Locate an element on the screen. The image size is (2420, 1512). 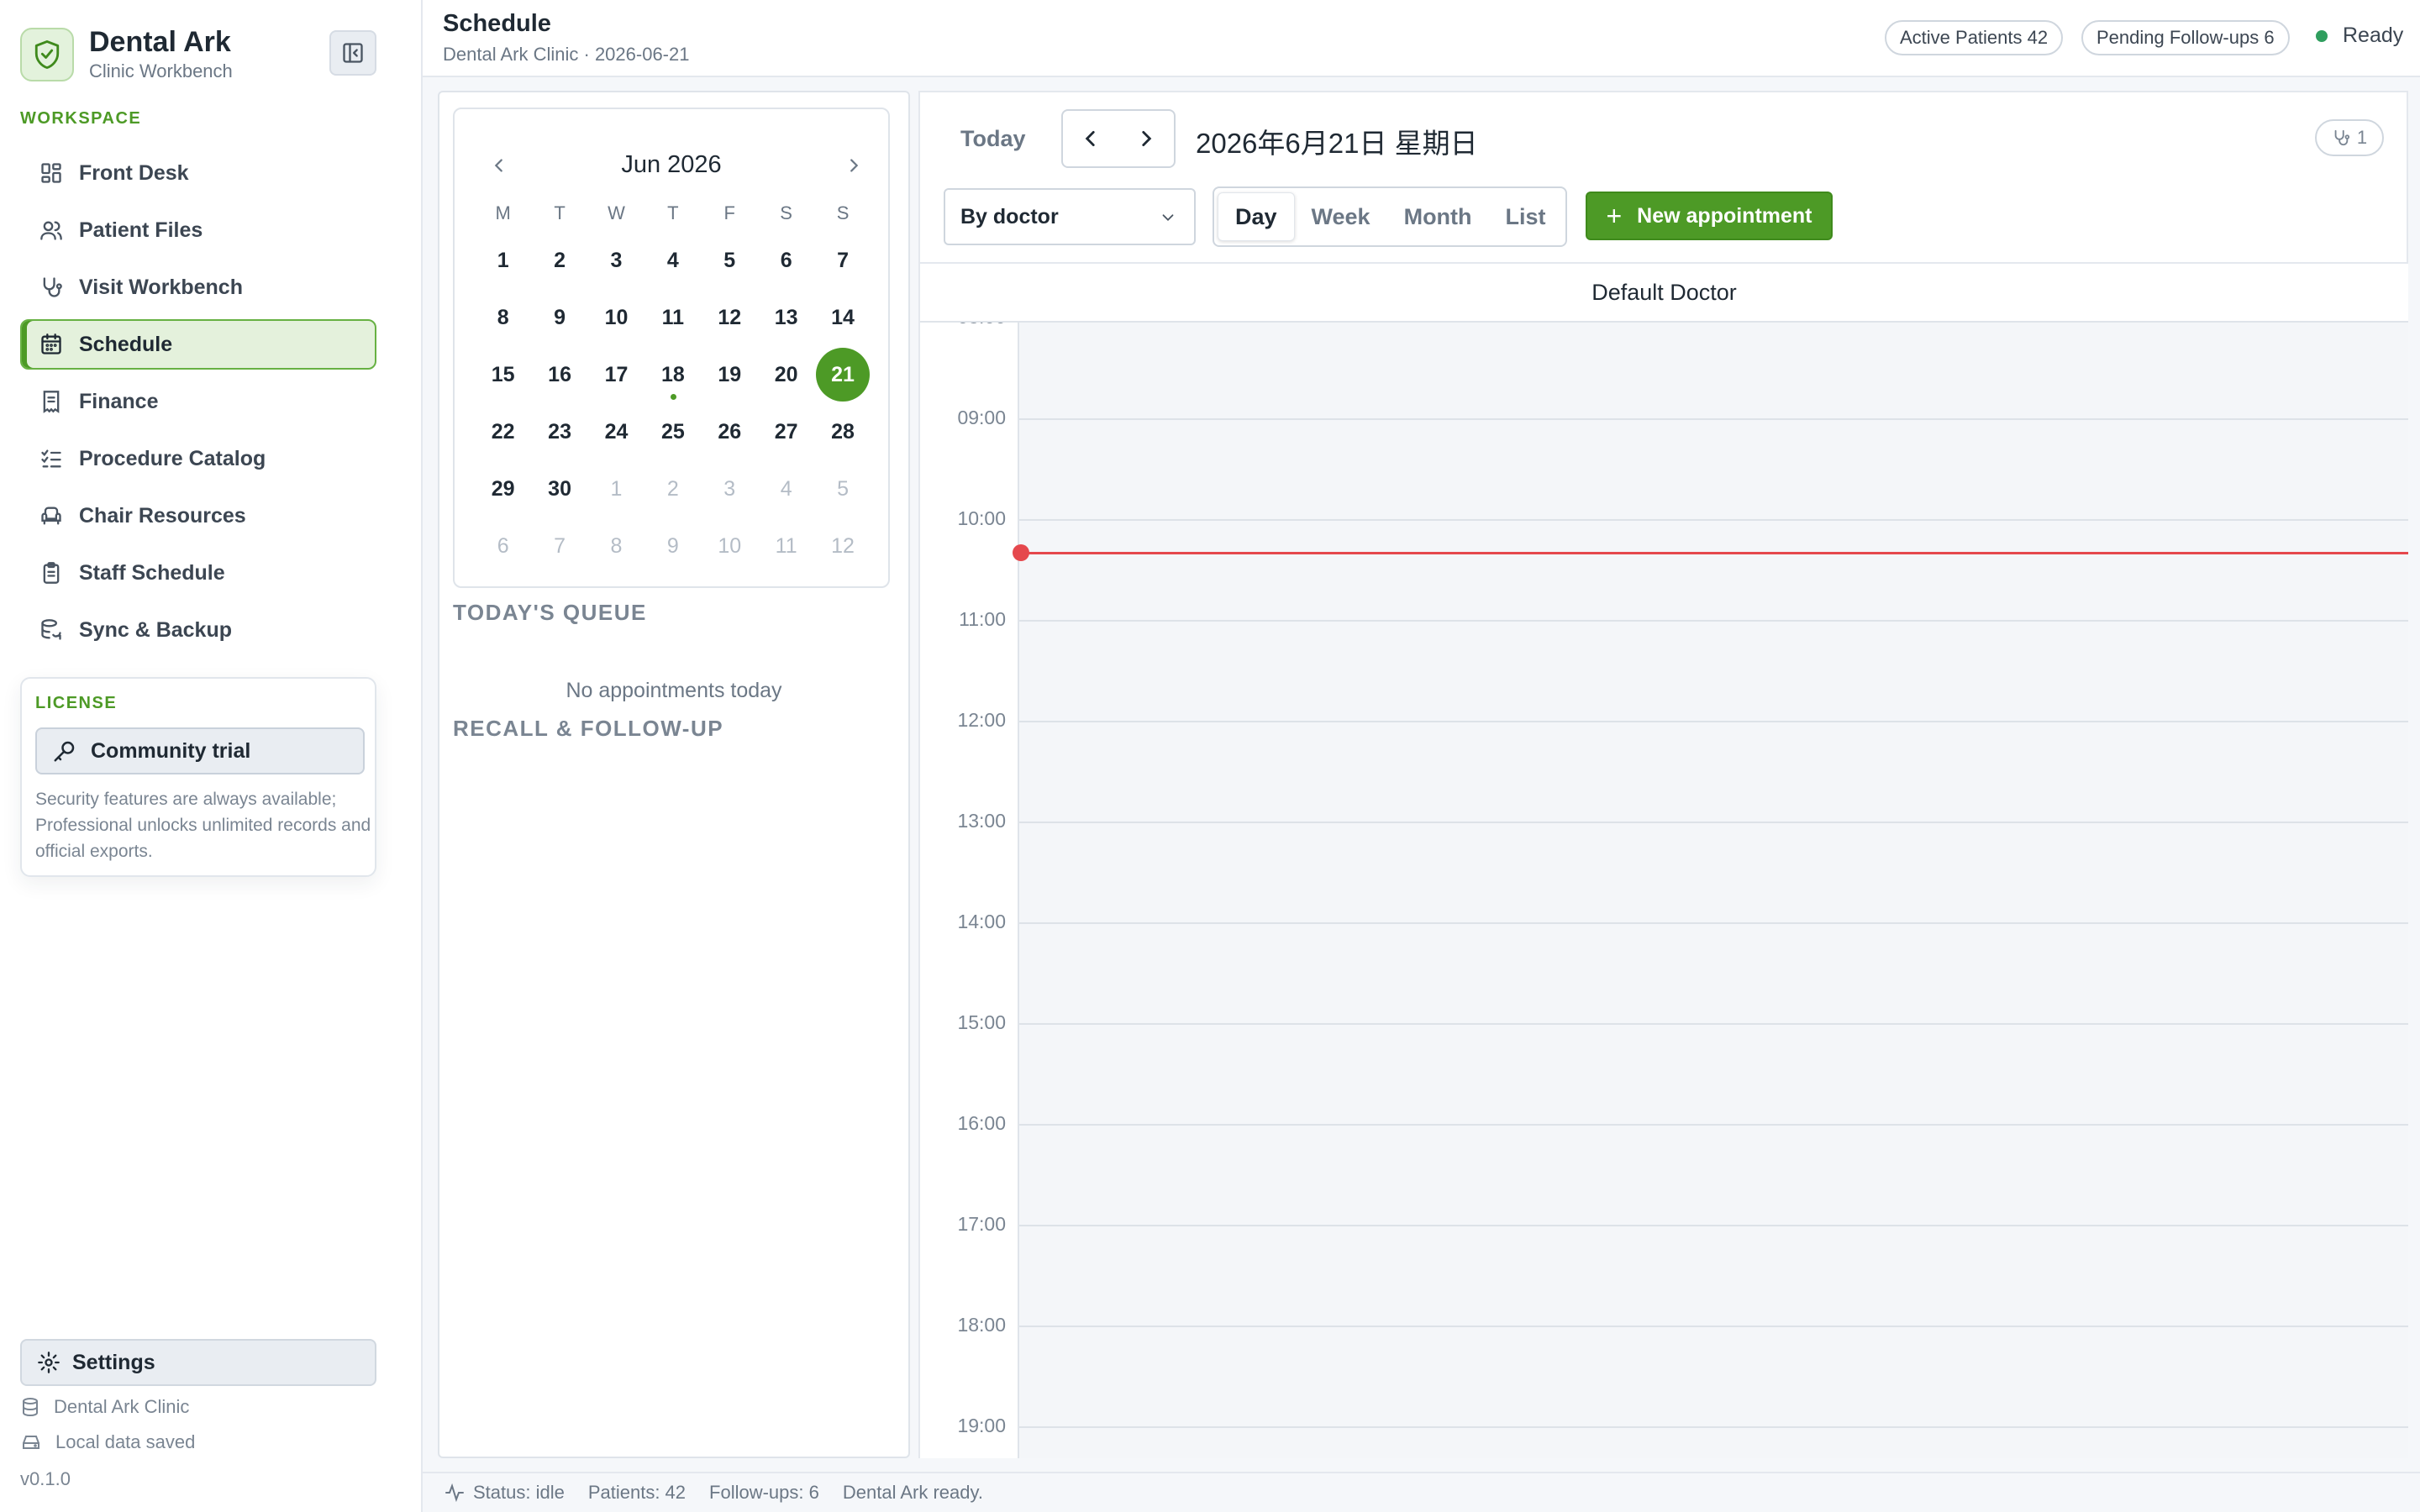
calendar-day-number: 10 is located at coordinates (730, 545).